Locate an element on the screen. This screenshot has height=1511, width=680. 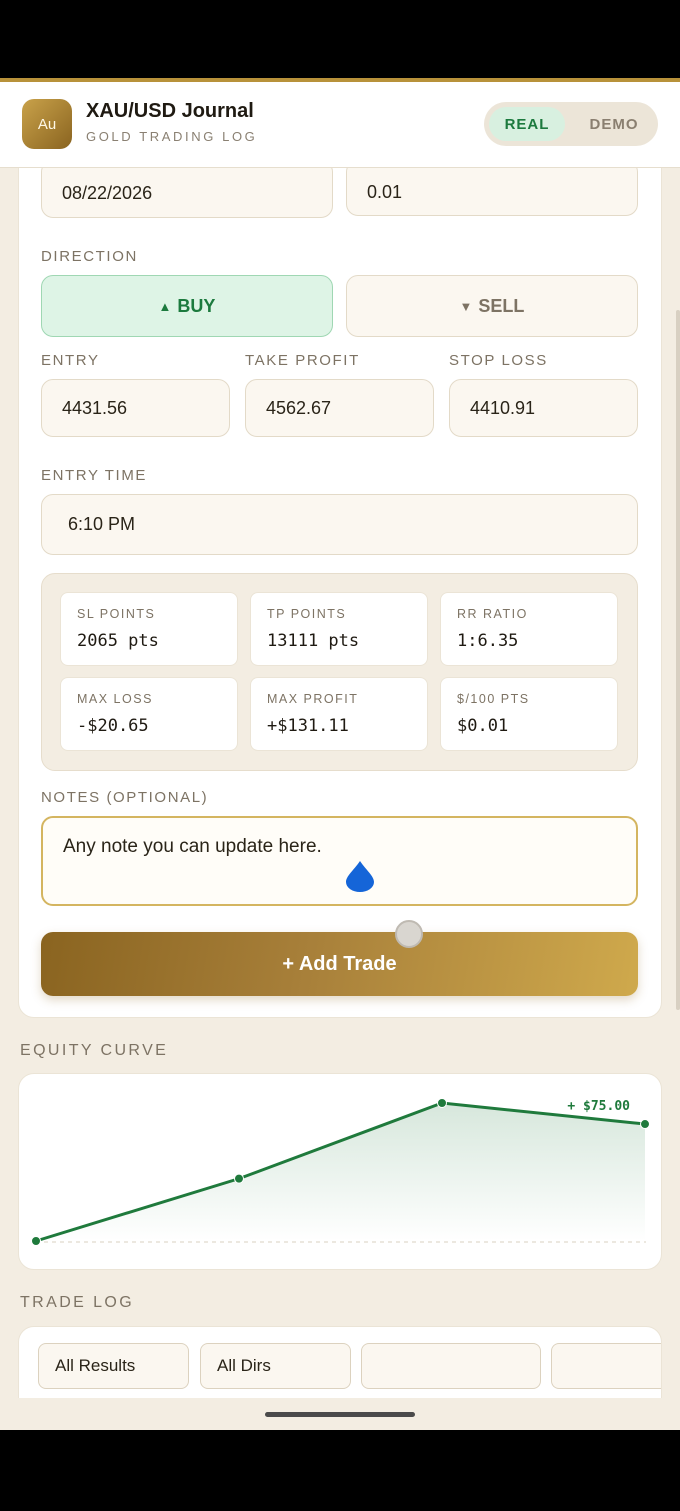
add-trade-button: + Add Trade is located at coordinates (339, 964).